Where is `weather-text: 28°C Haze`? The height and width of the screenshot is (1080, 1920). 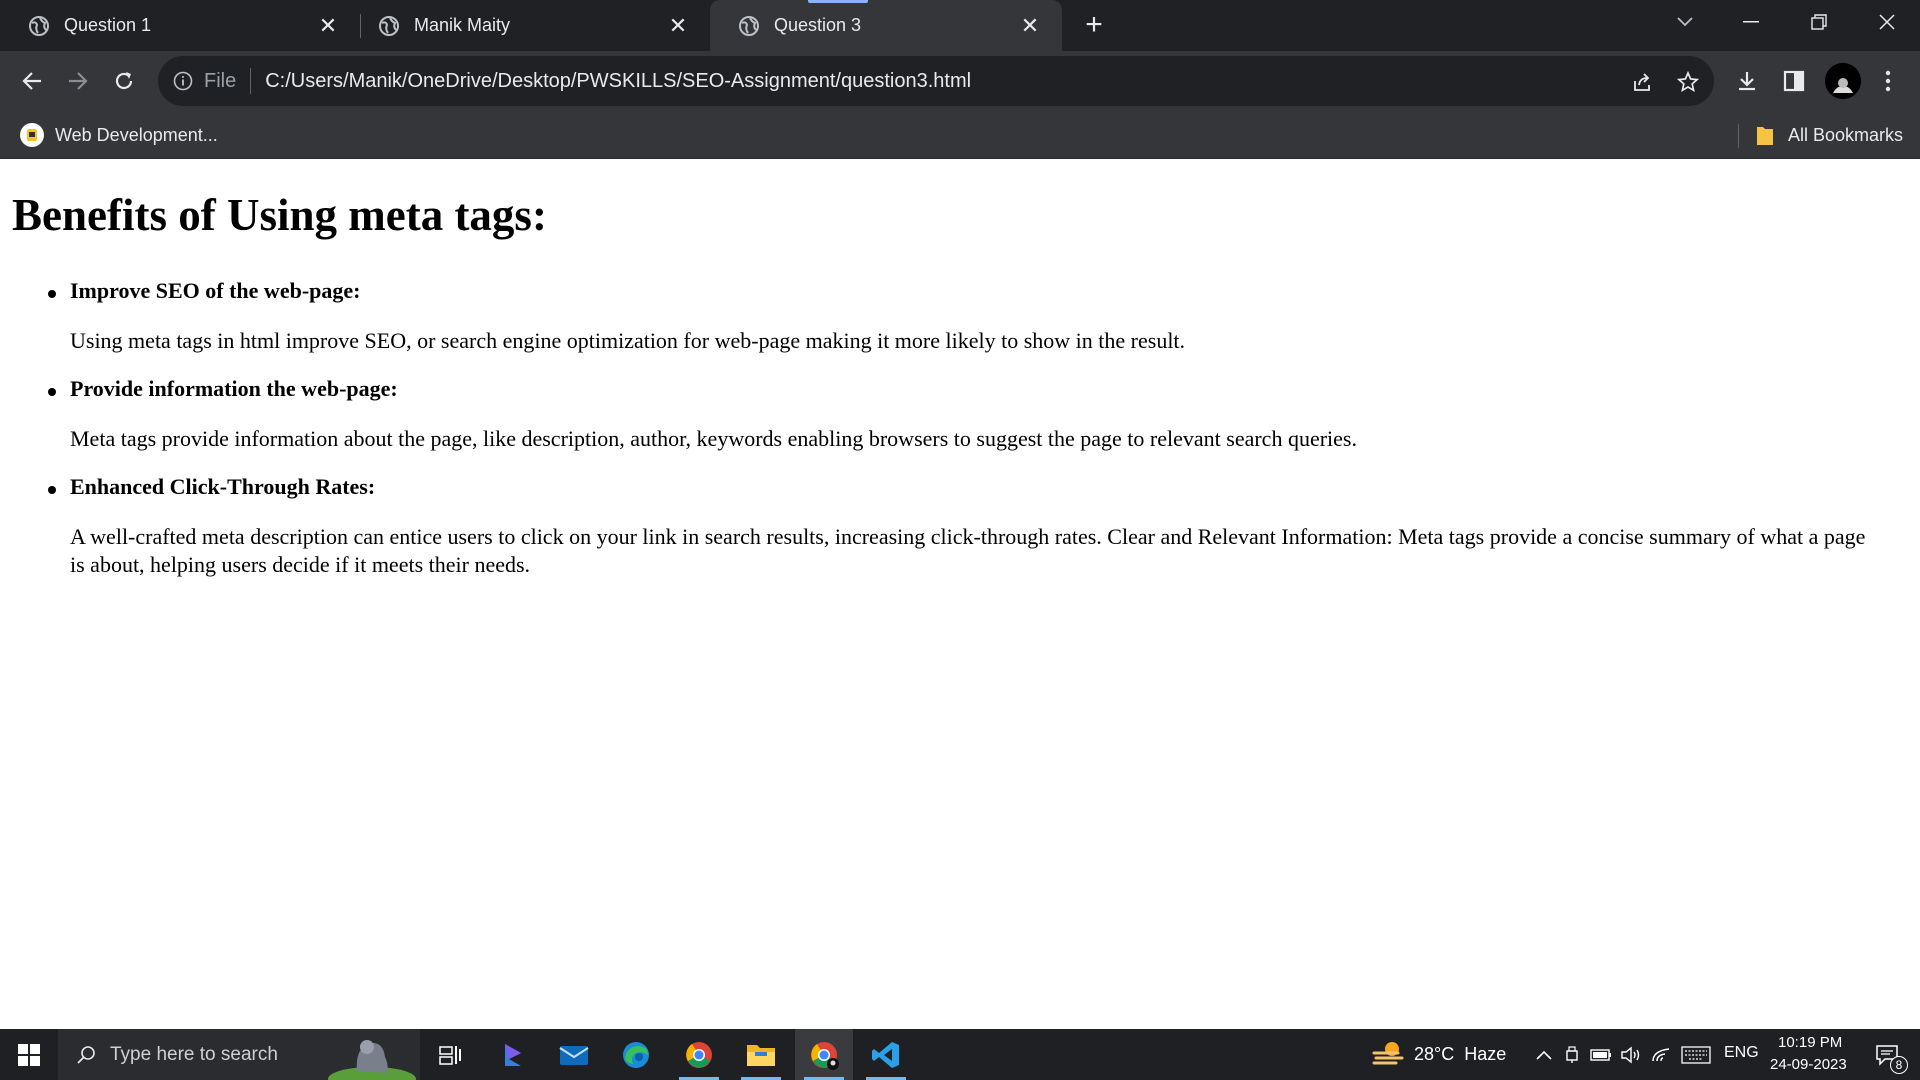 weather-text: 28°C Haze is located at coordinates (1460, 1053).